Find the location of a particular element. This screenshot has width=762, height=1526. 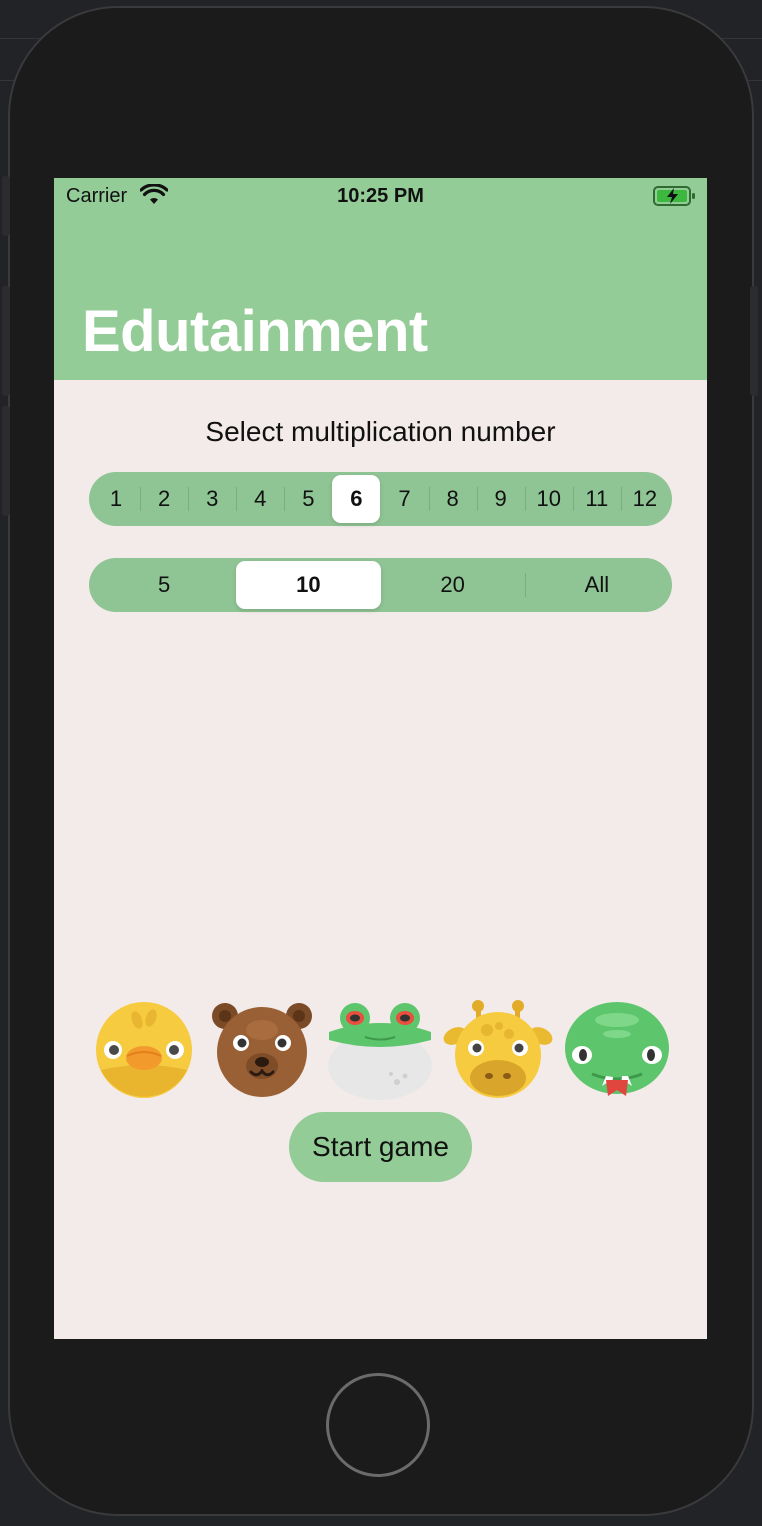

multiplication-prompt: Select multiplication number is located at coordinates (380, 431).